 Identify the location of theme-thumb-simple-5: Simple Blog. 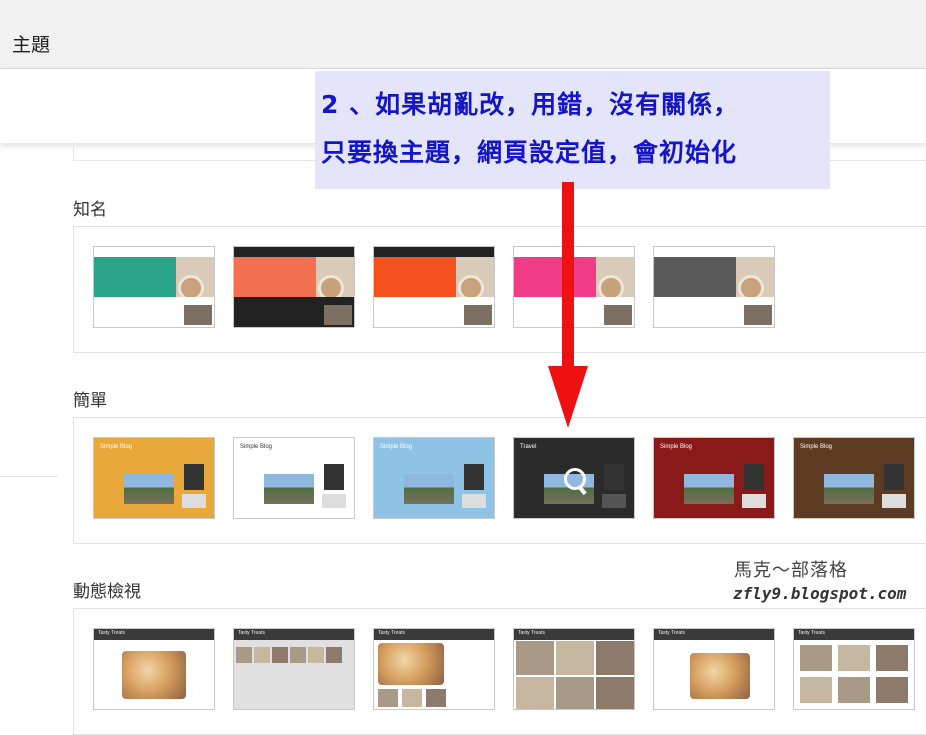
(714, 478).